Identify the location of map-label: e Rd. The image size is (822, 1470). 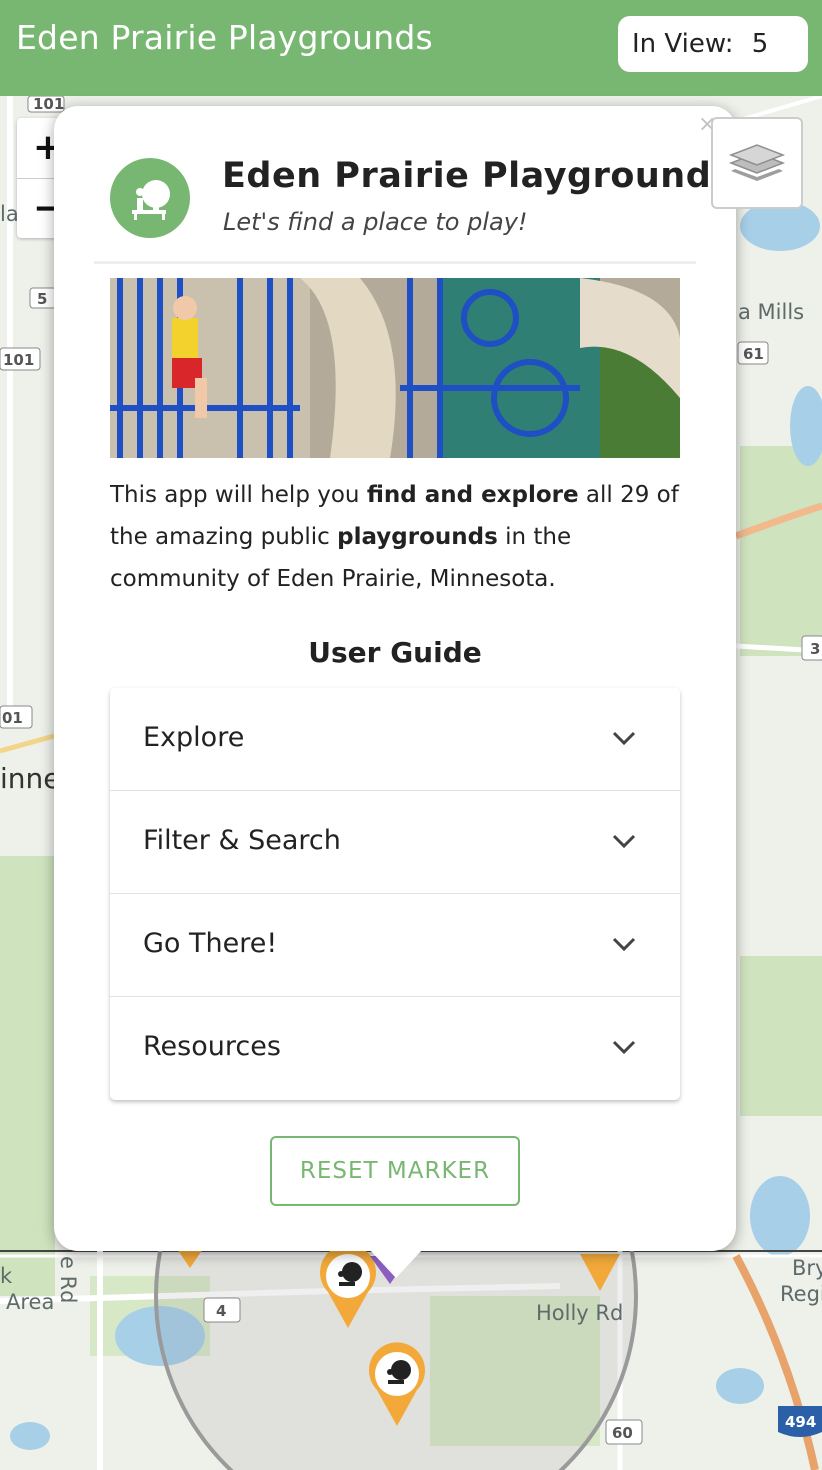
(68, 1280).